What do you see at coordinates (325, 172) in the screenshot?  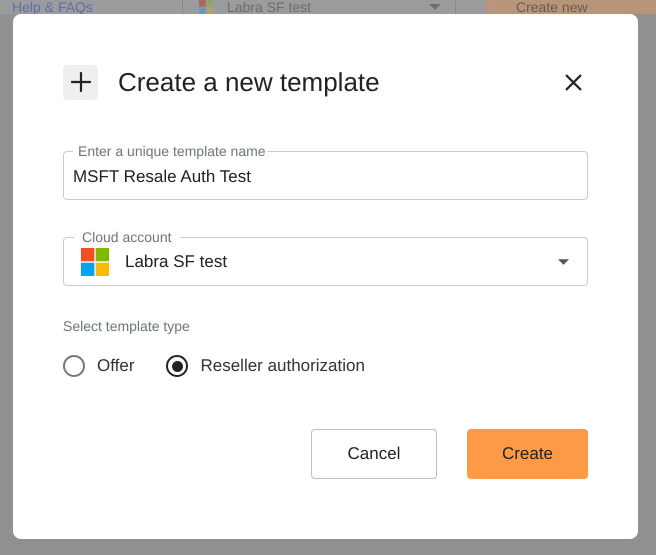 I see `name-field: Enter a unique template name MSFT Resale Auth Test` at bounding box center [325, 172].